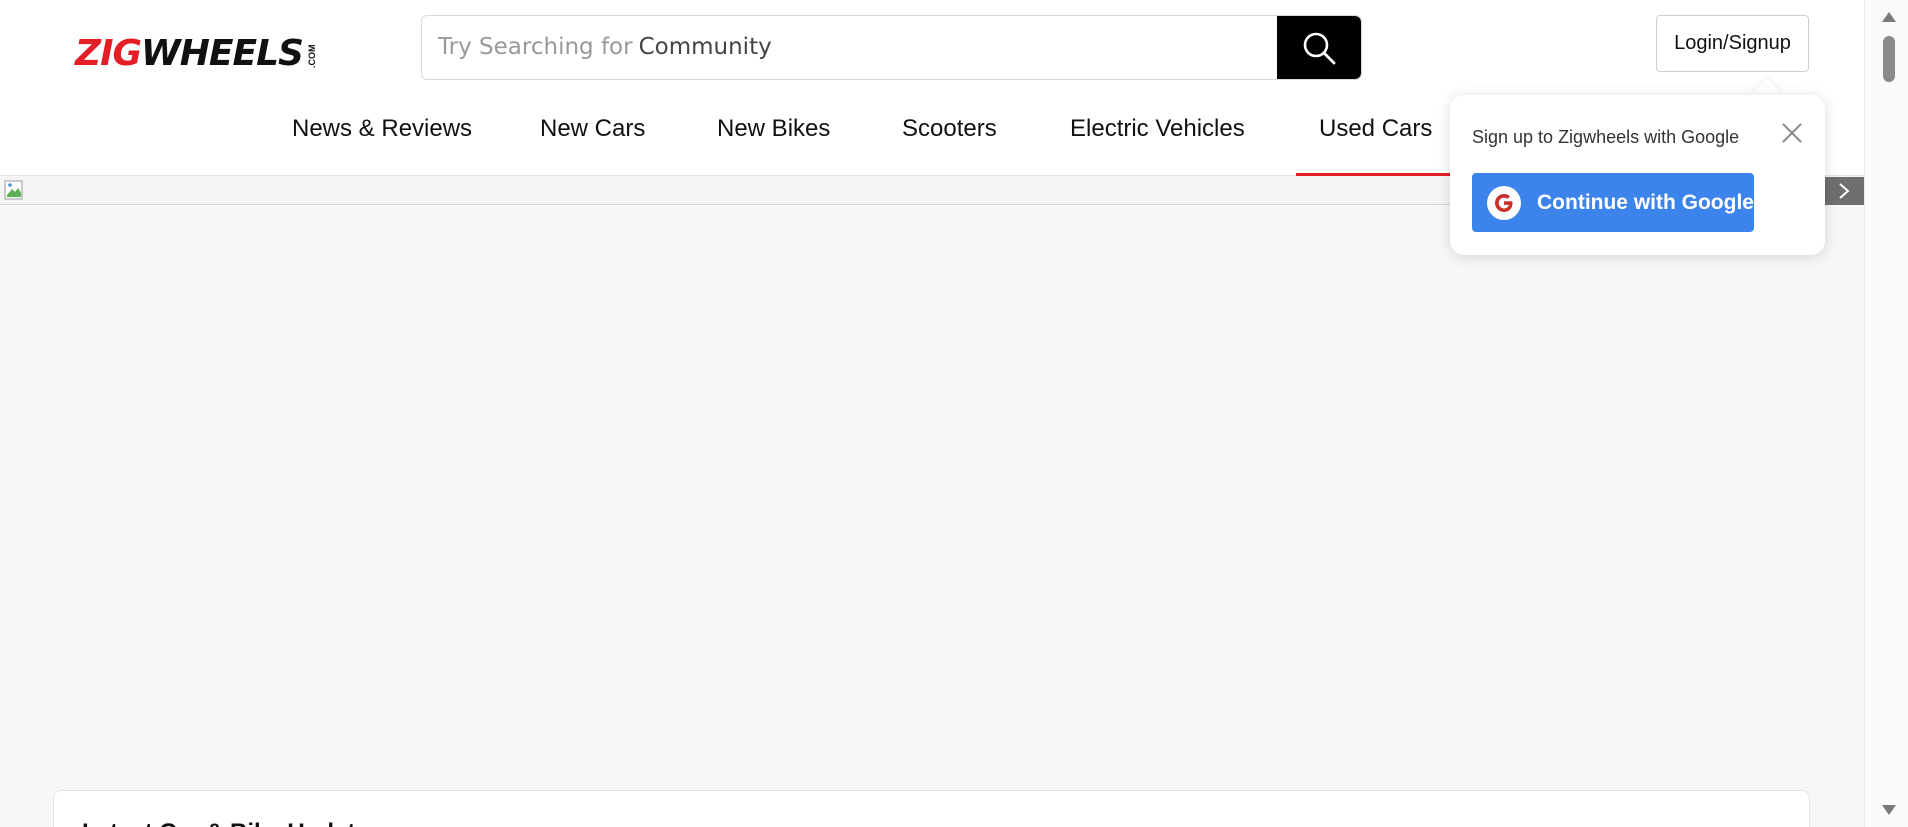 The height and width of the screenshot is (827, 1908). What do you see at coordinates (1889, 59) in the screenshot?
I see `scrollbar-thumb` at bounding box center [1889, 59].